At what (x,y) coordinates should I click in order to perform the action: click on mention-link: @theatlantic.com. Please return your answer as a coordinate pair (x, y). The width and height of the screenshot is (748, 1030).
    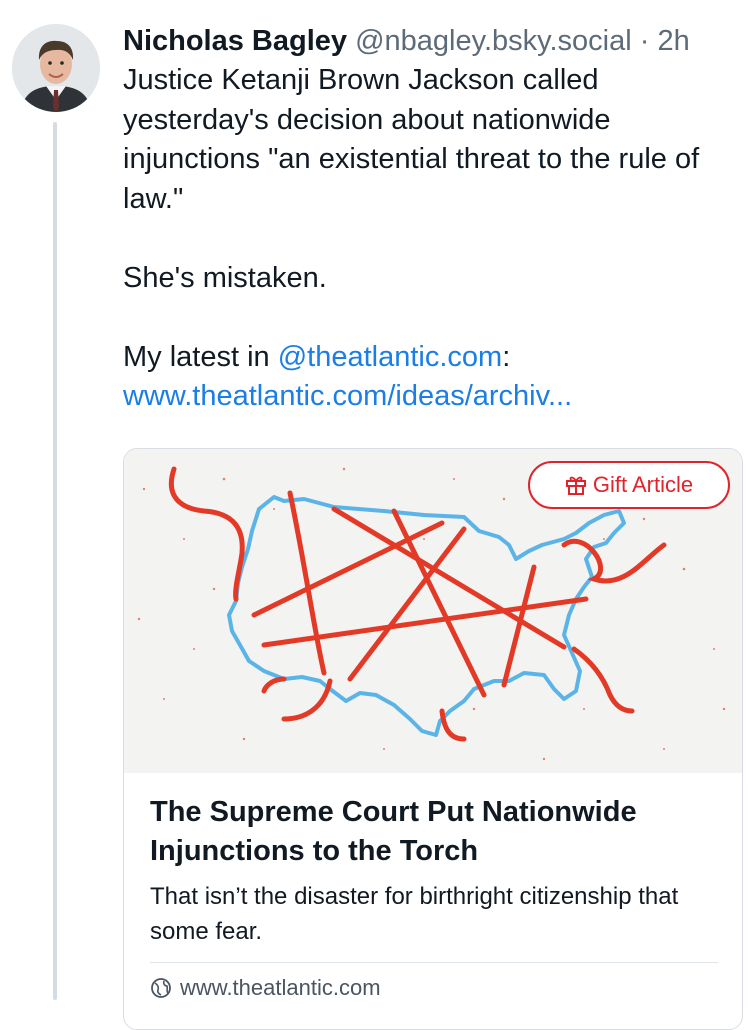
    Looking at the image, I should click on (390, 357).